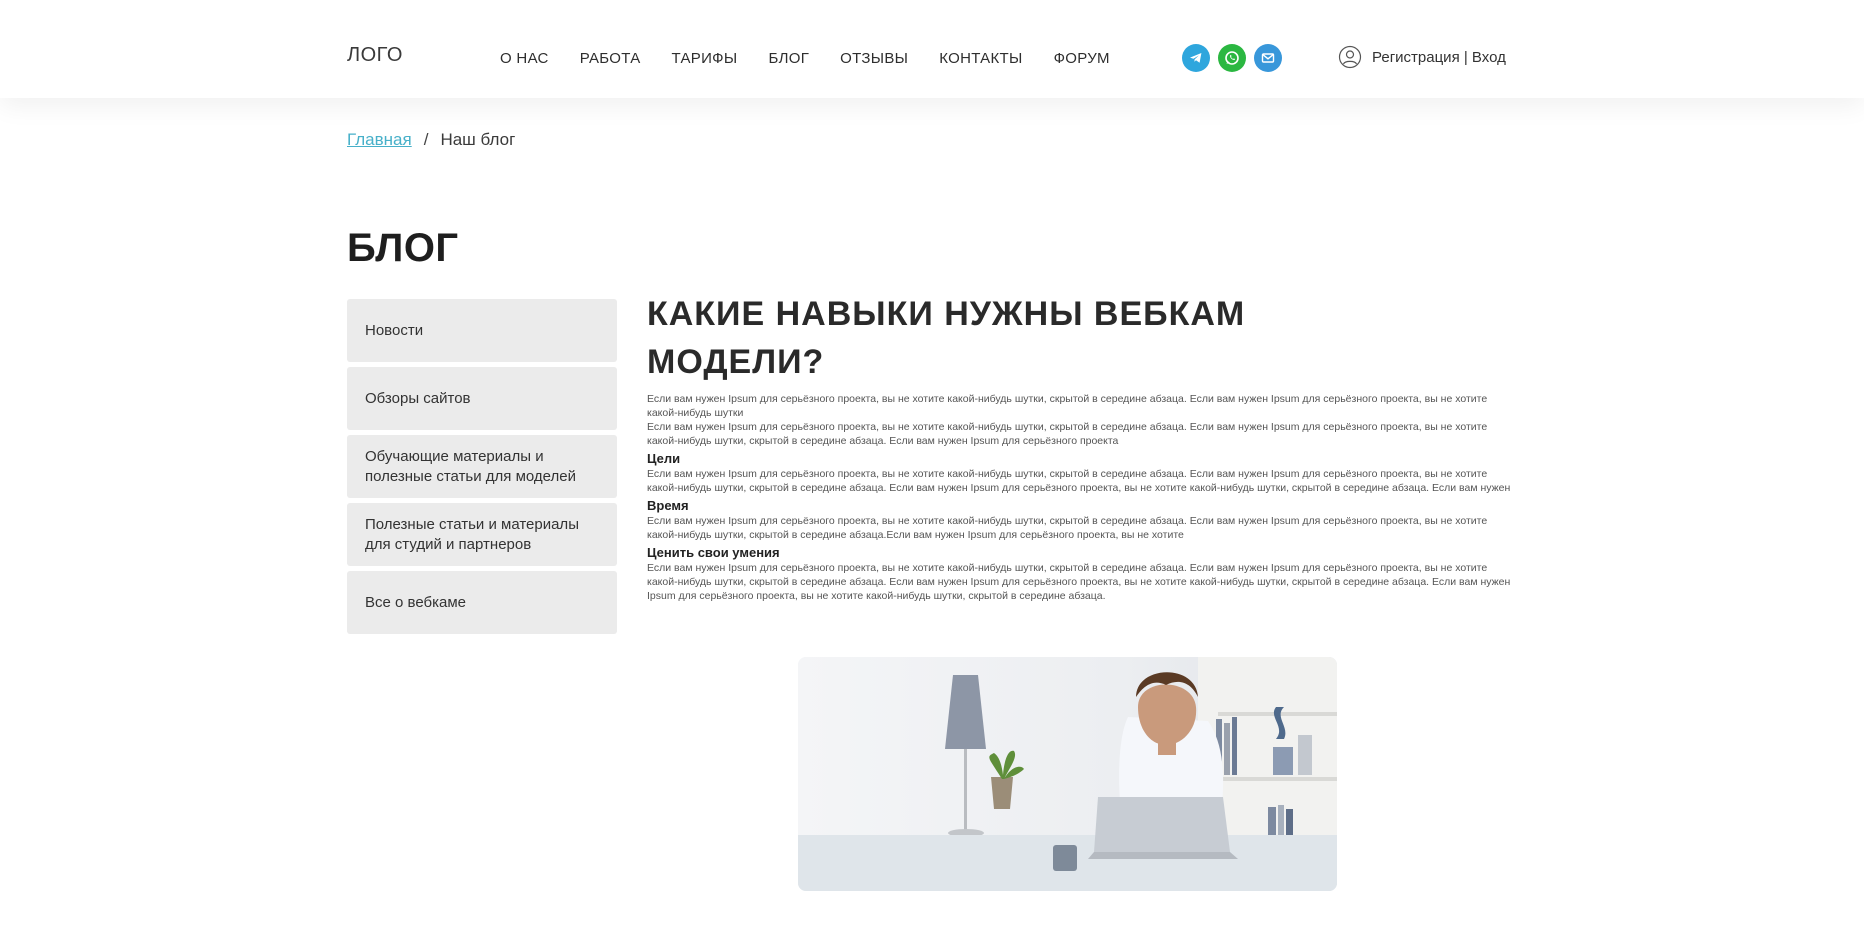 The image size is (1864, 939). I want to click on account-area: Регистрация | Вход, so click(1422, 57).